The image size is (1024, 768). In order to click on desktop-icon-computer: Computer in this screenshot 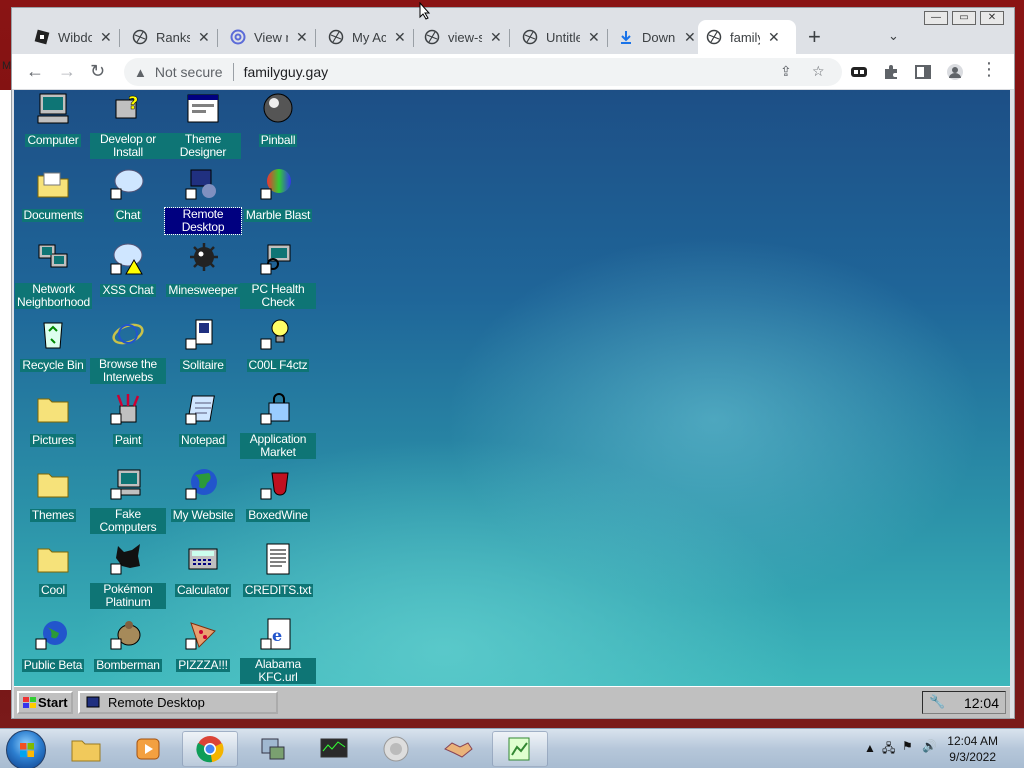, I will do `click(53, 120)`.